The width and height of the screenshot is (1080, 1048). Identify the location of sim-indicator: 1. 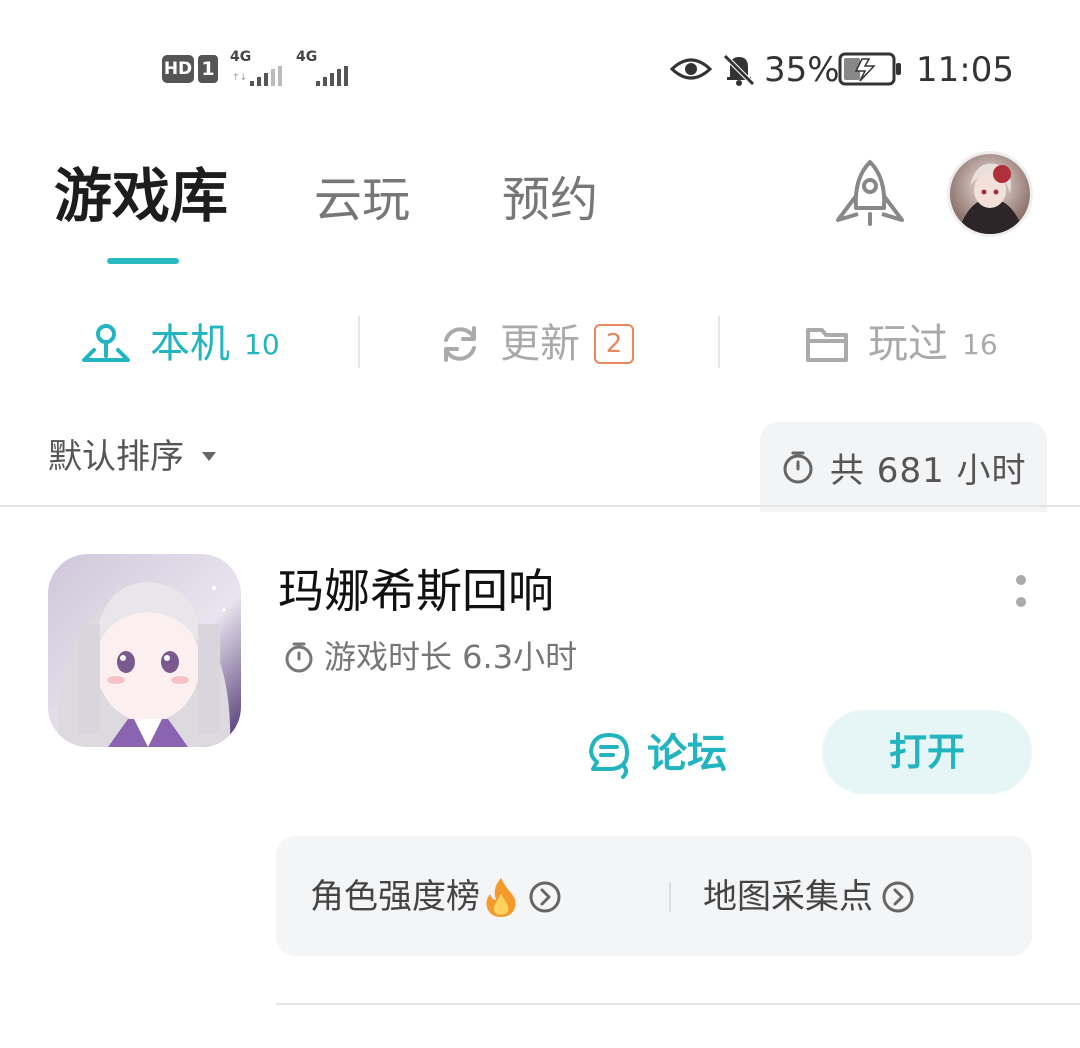
(208, 69).